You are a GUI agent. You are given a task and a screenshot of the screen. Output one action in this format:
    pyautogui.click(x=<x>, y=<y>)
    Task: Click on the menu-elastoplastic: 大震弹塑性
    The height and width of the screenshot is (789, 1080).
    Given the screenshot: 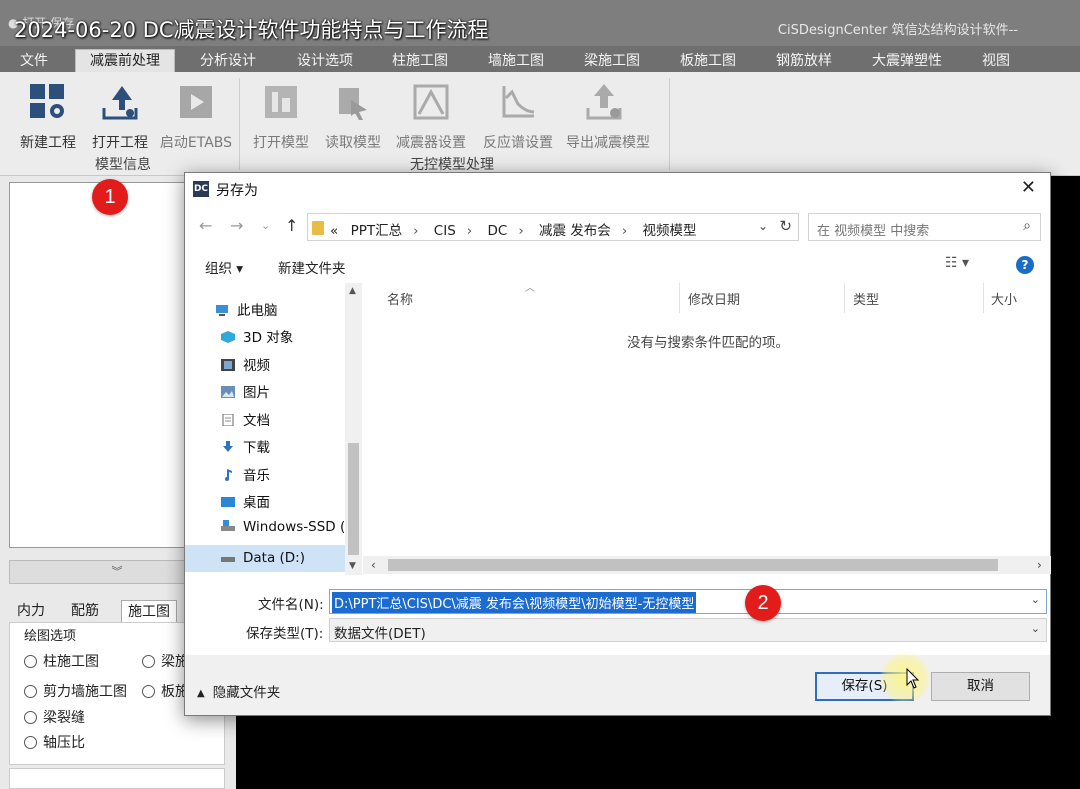 What is the action you would take?
    pyautogui.click(x=907, y=60)
    